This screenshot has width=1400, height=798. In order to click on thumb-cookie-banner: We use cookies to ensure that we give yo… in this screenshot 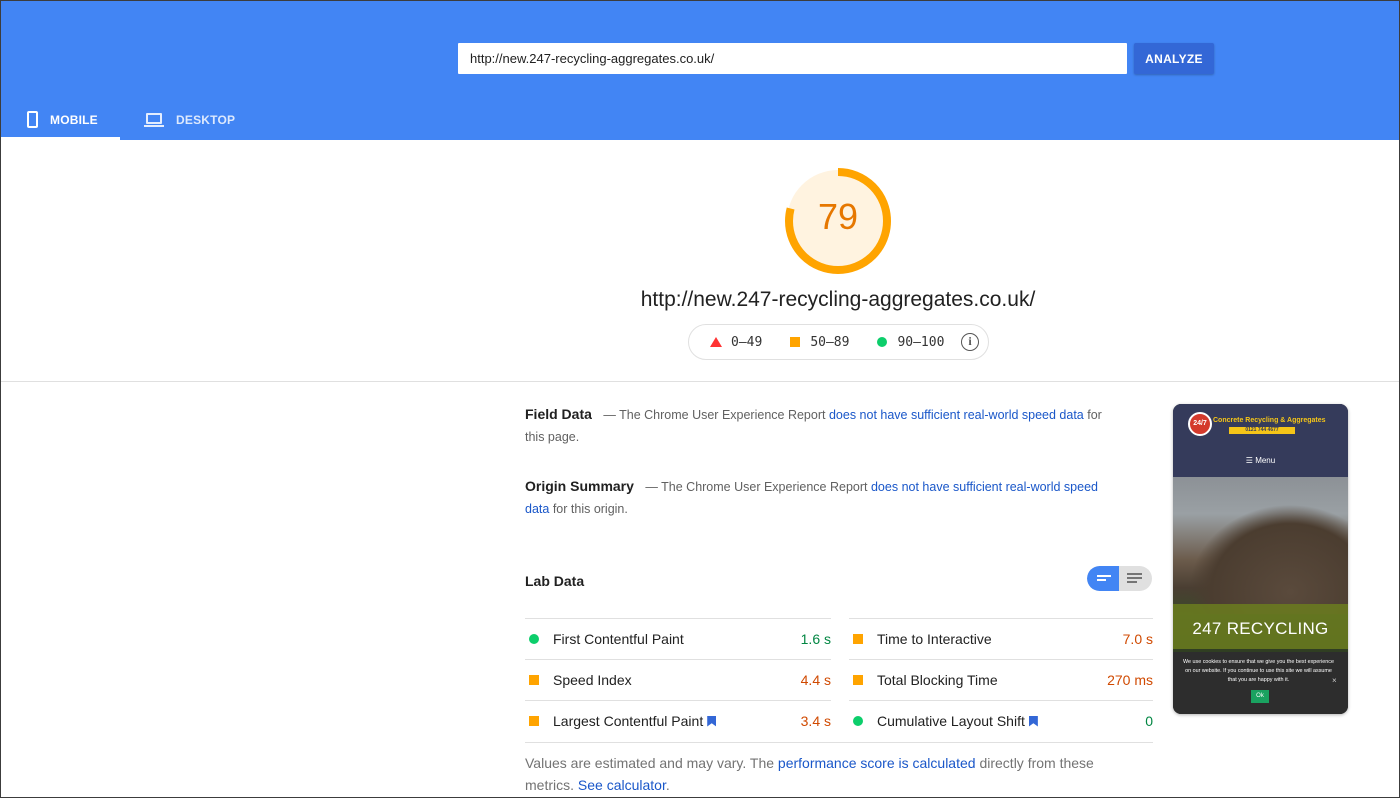, I will do `click(1260, 683)`.